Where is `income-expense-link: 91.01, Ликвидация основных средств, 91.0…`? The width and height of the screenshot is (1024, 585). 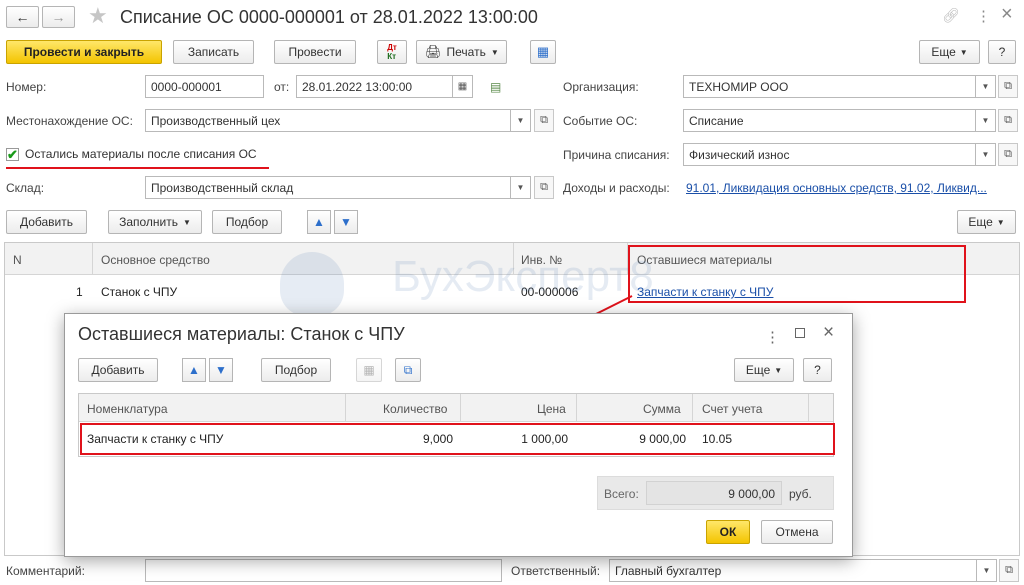 income-expense-link: 91.01, Ликвидация основных средств, 91.0… is located at coordinates (852, 188).